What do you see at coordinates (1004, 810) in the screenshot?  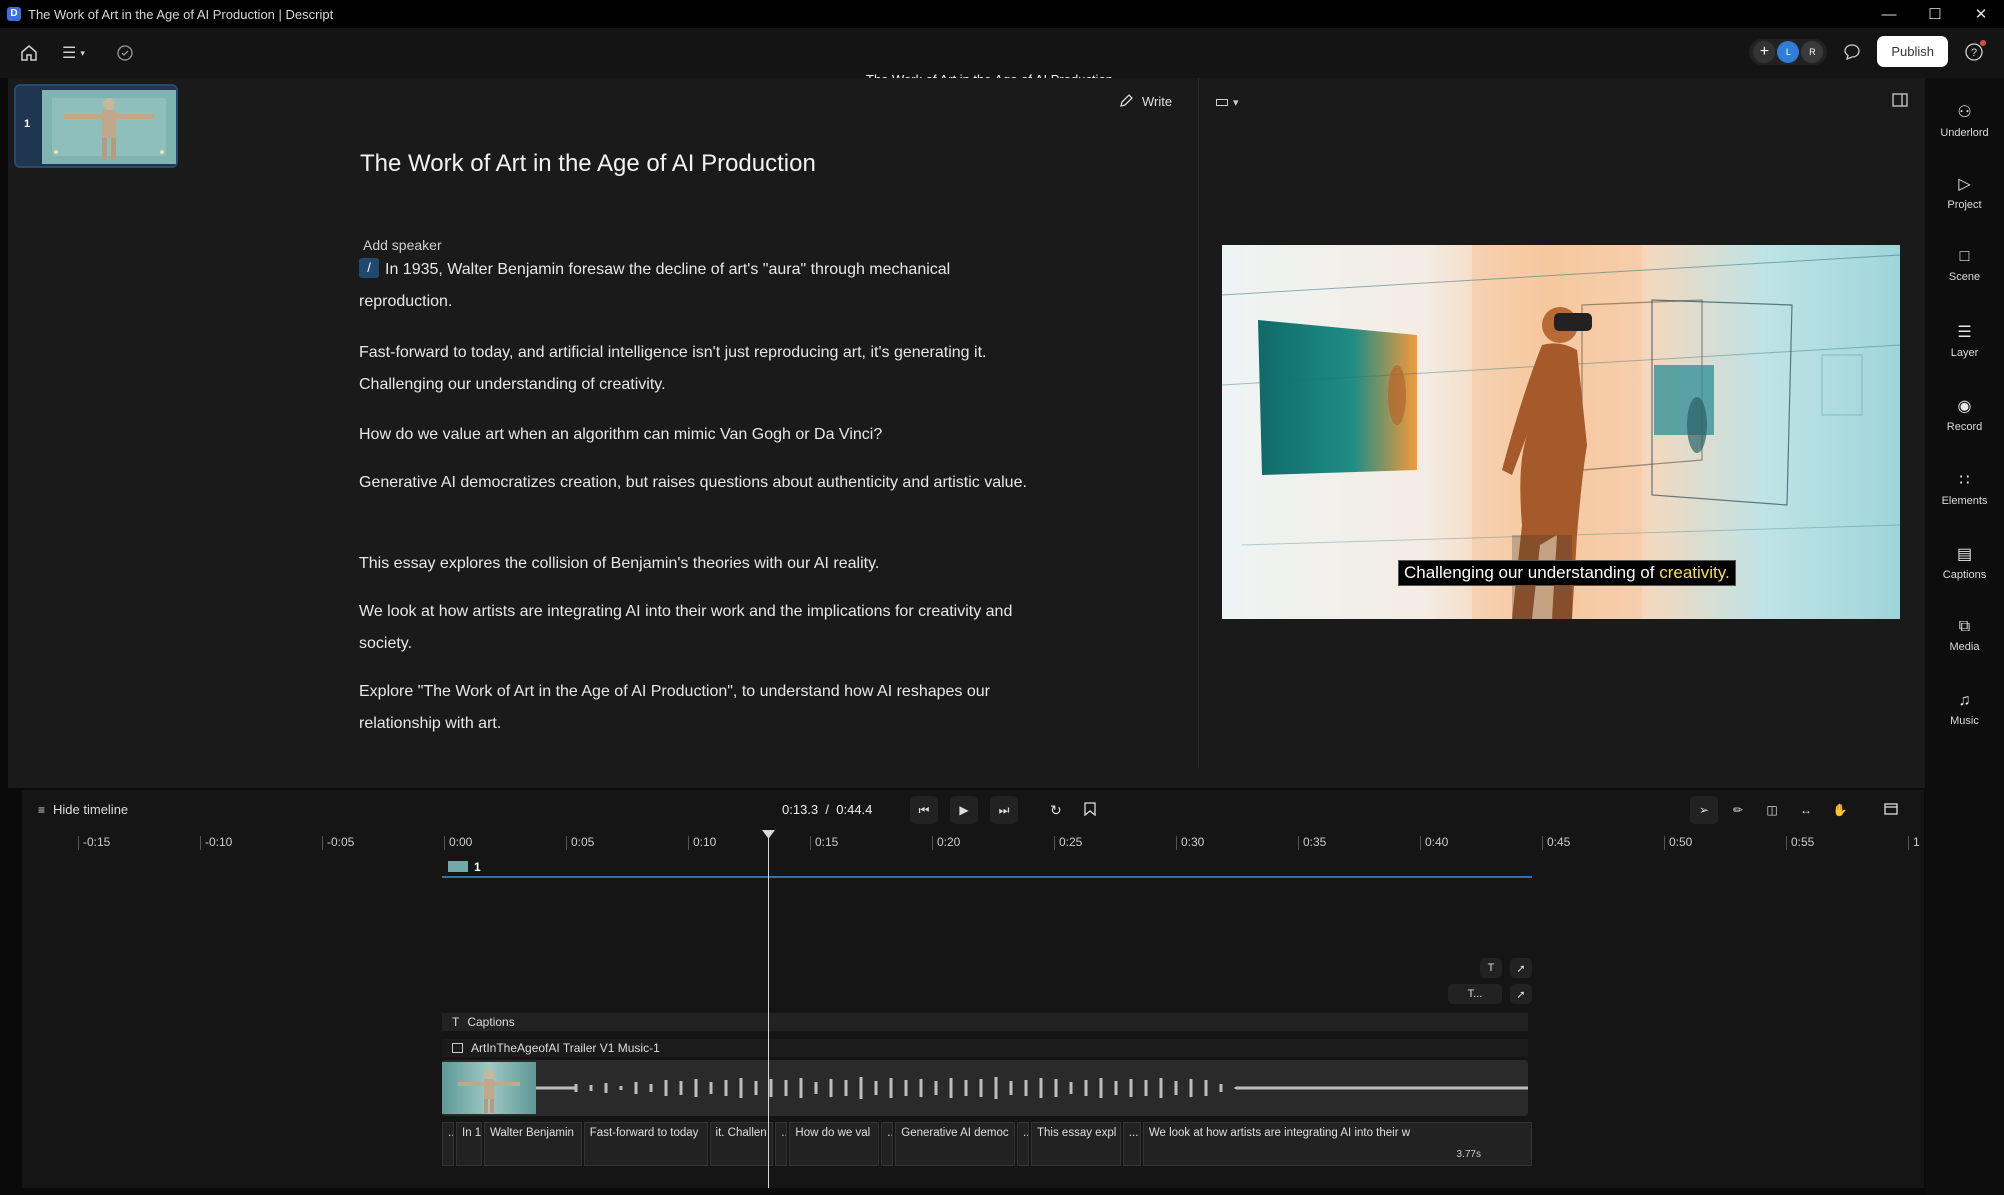 I see `skip-forward-icon: ⏭` at bounding box center [1004, 810].